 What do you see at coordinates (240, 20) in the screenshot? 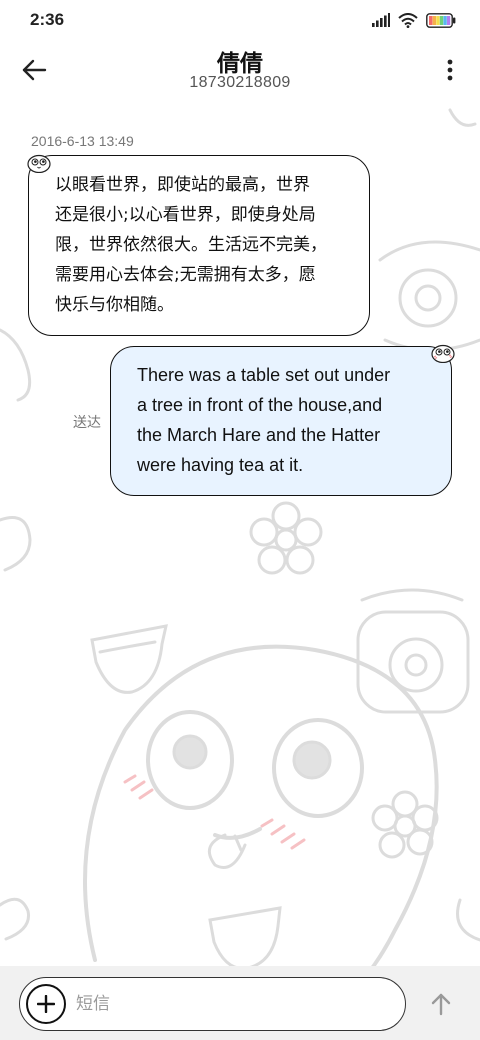
I see `status-bar: 2:36` at bounding box center [240, 20].